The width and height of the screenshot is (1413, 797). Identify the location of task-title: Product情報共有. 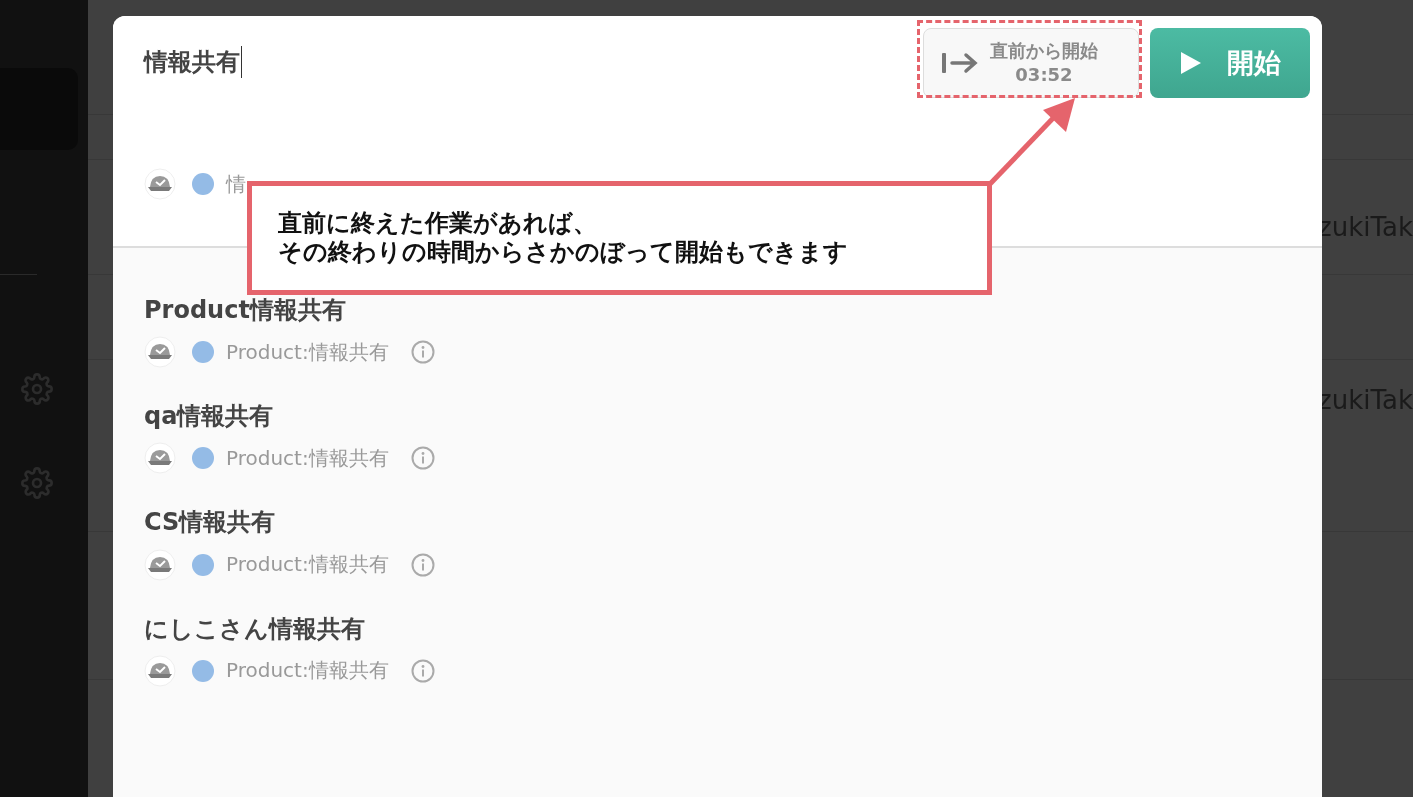
(245, 311).